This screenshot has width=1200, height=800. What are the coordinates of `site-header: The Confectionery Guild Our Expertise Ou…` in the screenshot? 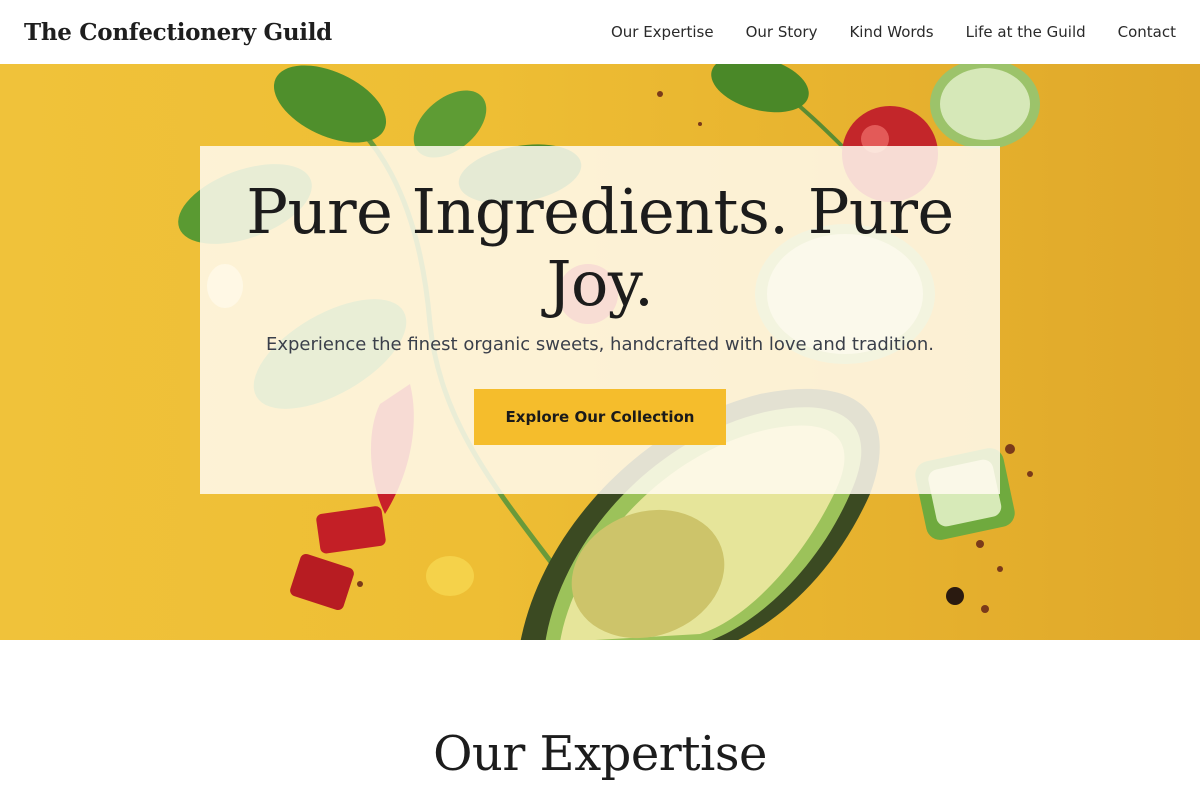 It's located at (600, 32).